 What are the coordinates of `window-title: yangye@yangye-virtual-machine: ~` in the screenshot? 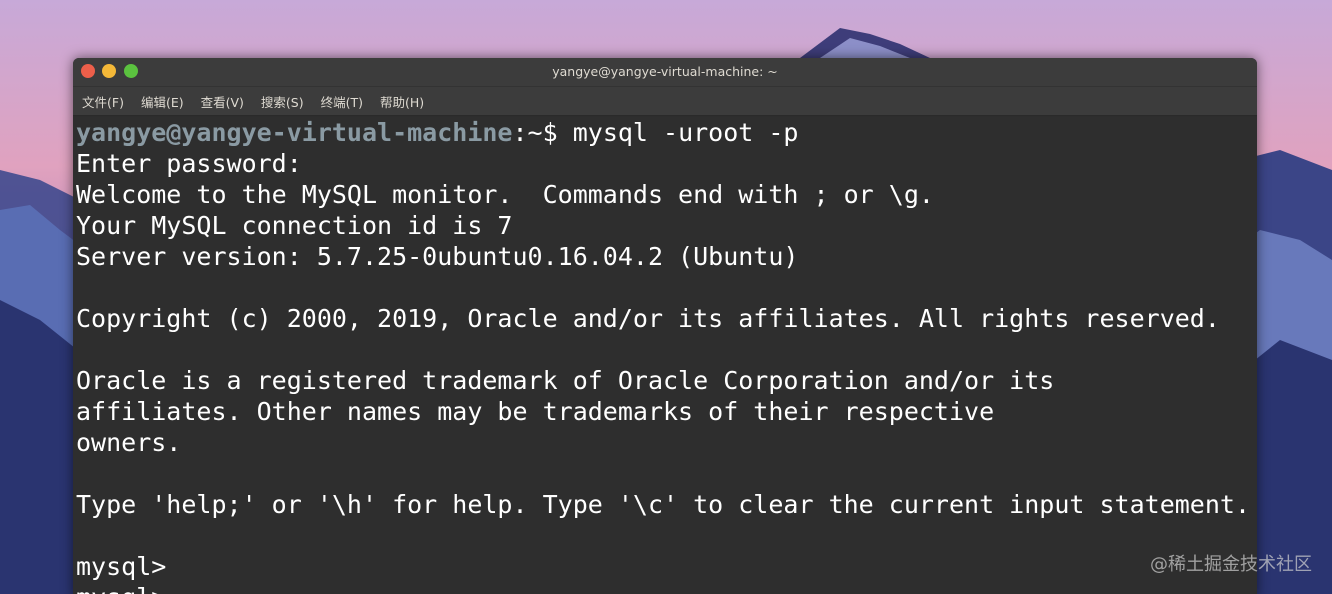 It's located at (665, 71).